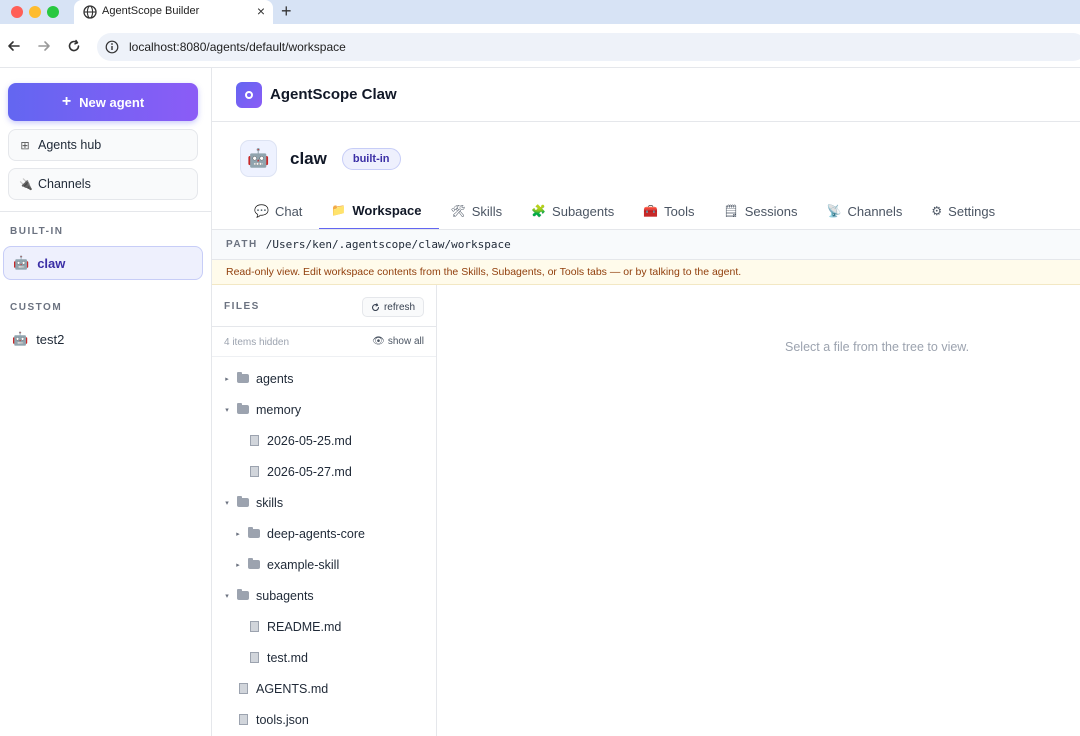 The image size is (1080, 736). What do you see at coordinates (257, 342) in the screenshot?
I see `hidden-items-count: 4 items hidden` at bounding box center [257, 342].